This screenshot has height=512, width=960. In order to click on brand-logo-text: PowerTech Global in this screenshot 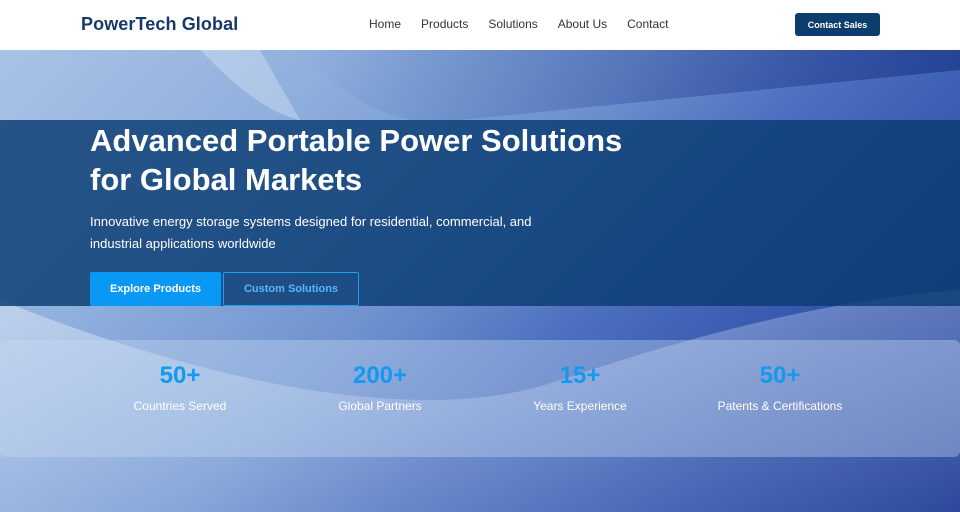, I will do `click(159, 24)`.